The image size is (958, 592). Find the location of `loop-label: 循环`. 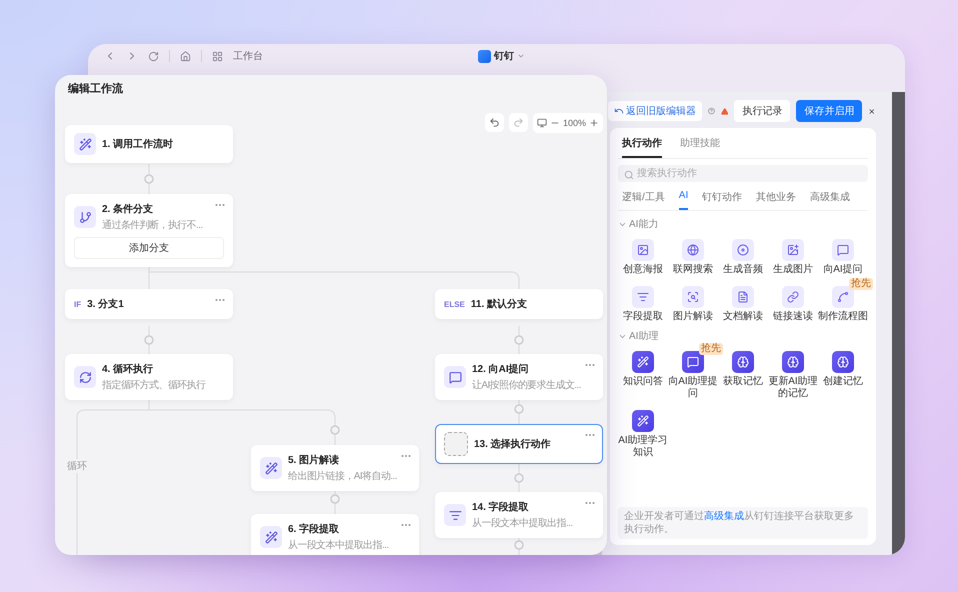

loop-label: 循环 is located at coordinates (77, 466).